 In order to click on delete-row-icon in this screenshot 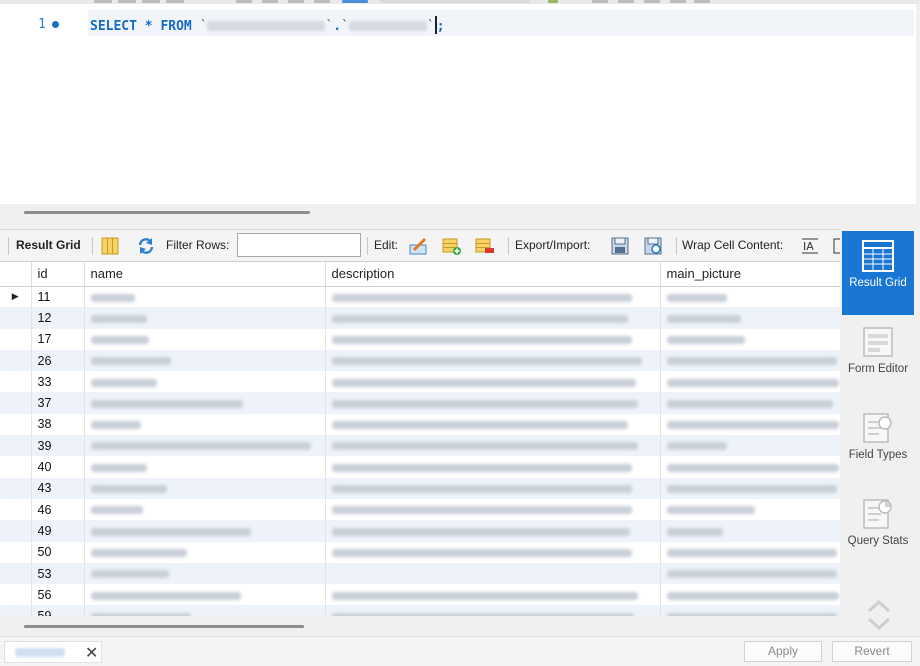, I will do `click(485, 246)`.